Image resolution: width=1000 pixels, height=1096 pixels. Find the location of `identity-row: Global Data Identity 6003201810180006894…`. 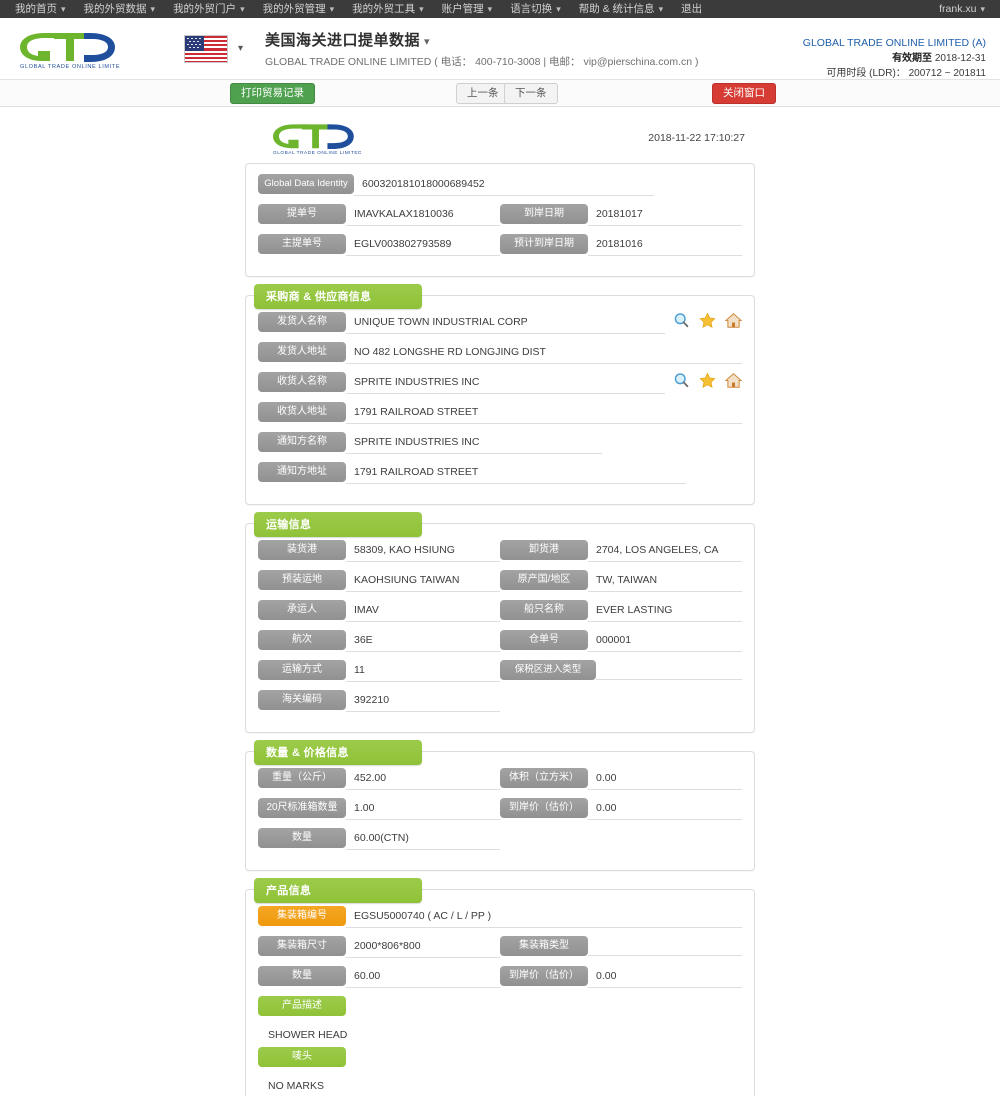

identity-row: Global Data Identity 6003201810180006894… is located at coordinates (500, 185).